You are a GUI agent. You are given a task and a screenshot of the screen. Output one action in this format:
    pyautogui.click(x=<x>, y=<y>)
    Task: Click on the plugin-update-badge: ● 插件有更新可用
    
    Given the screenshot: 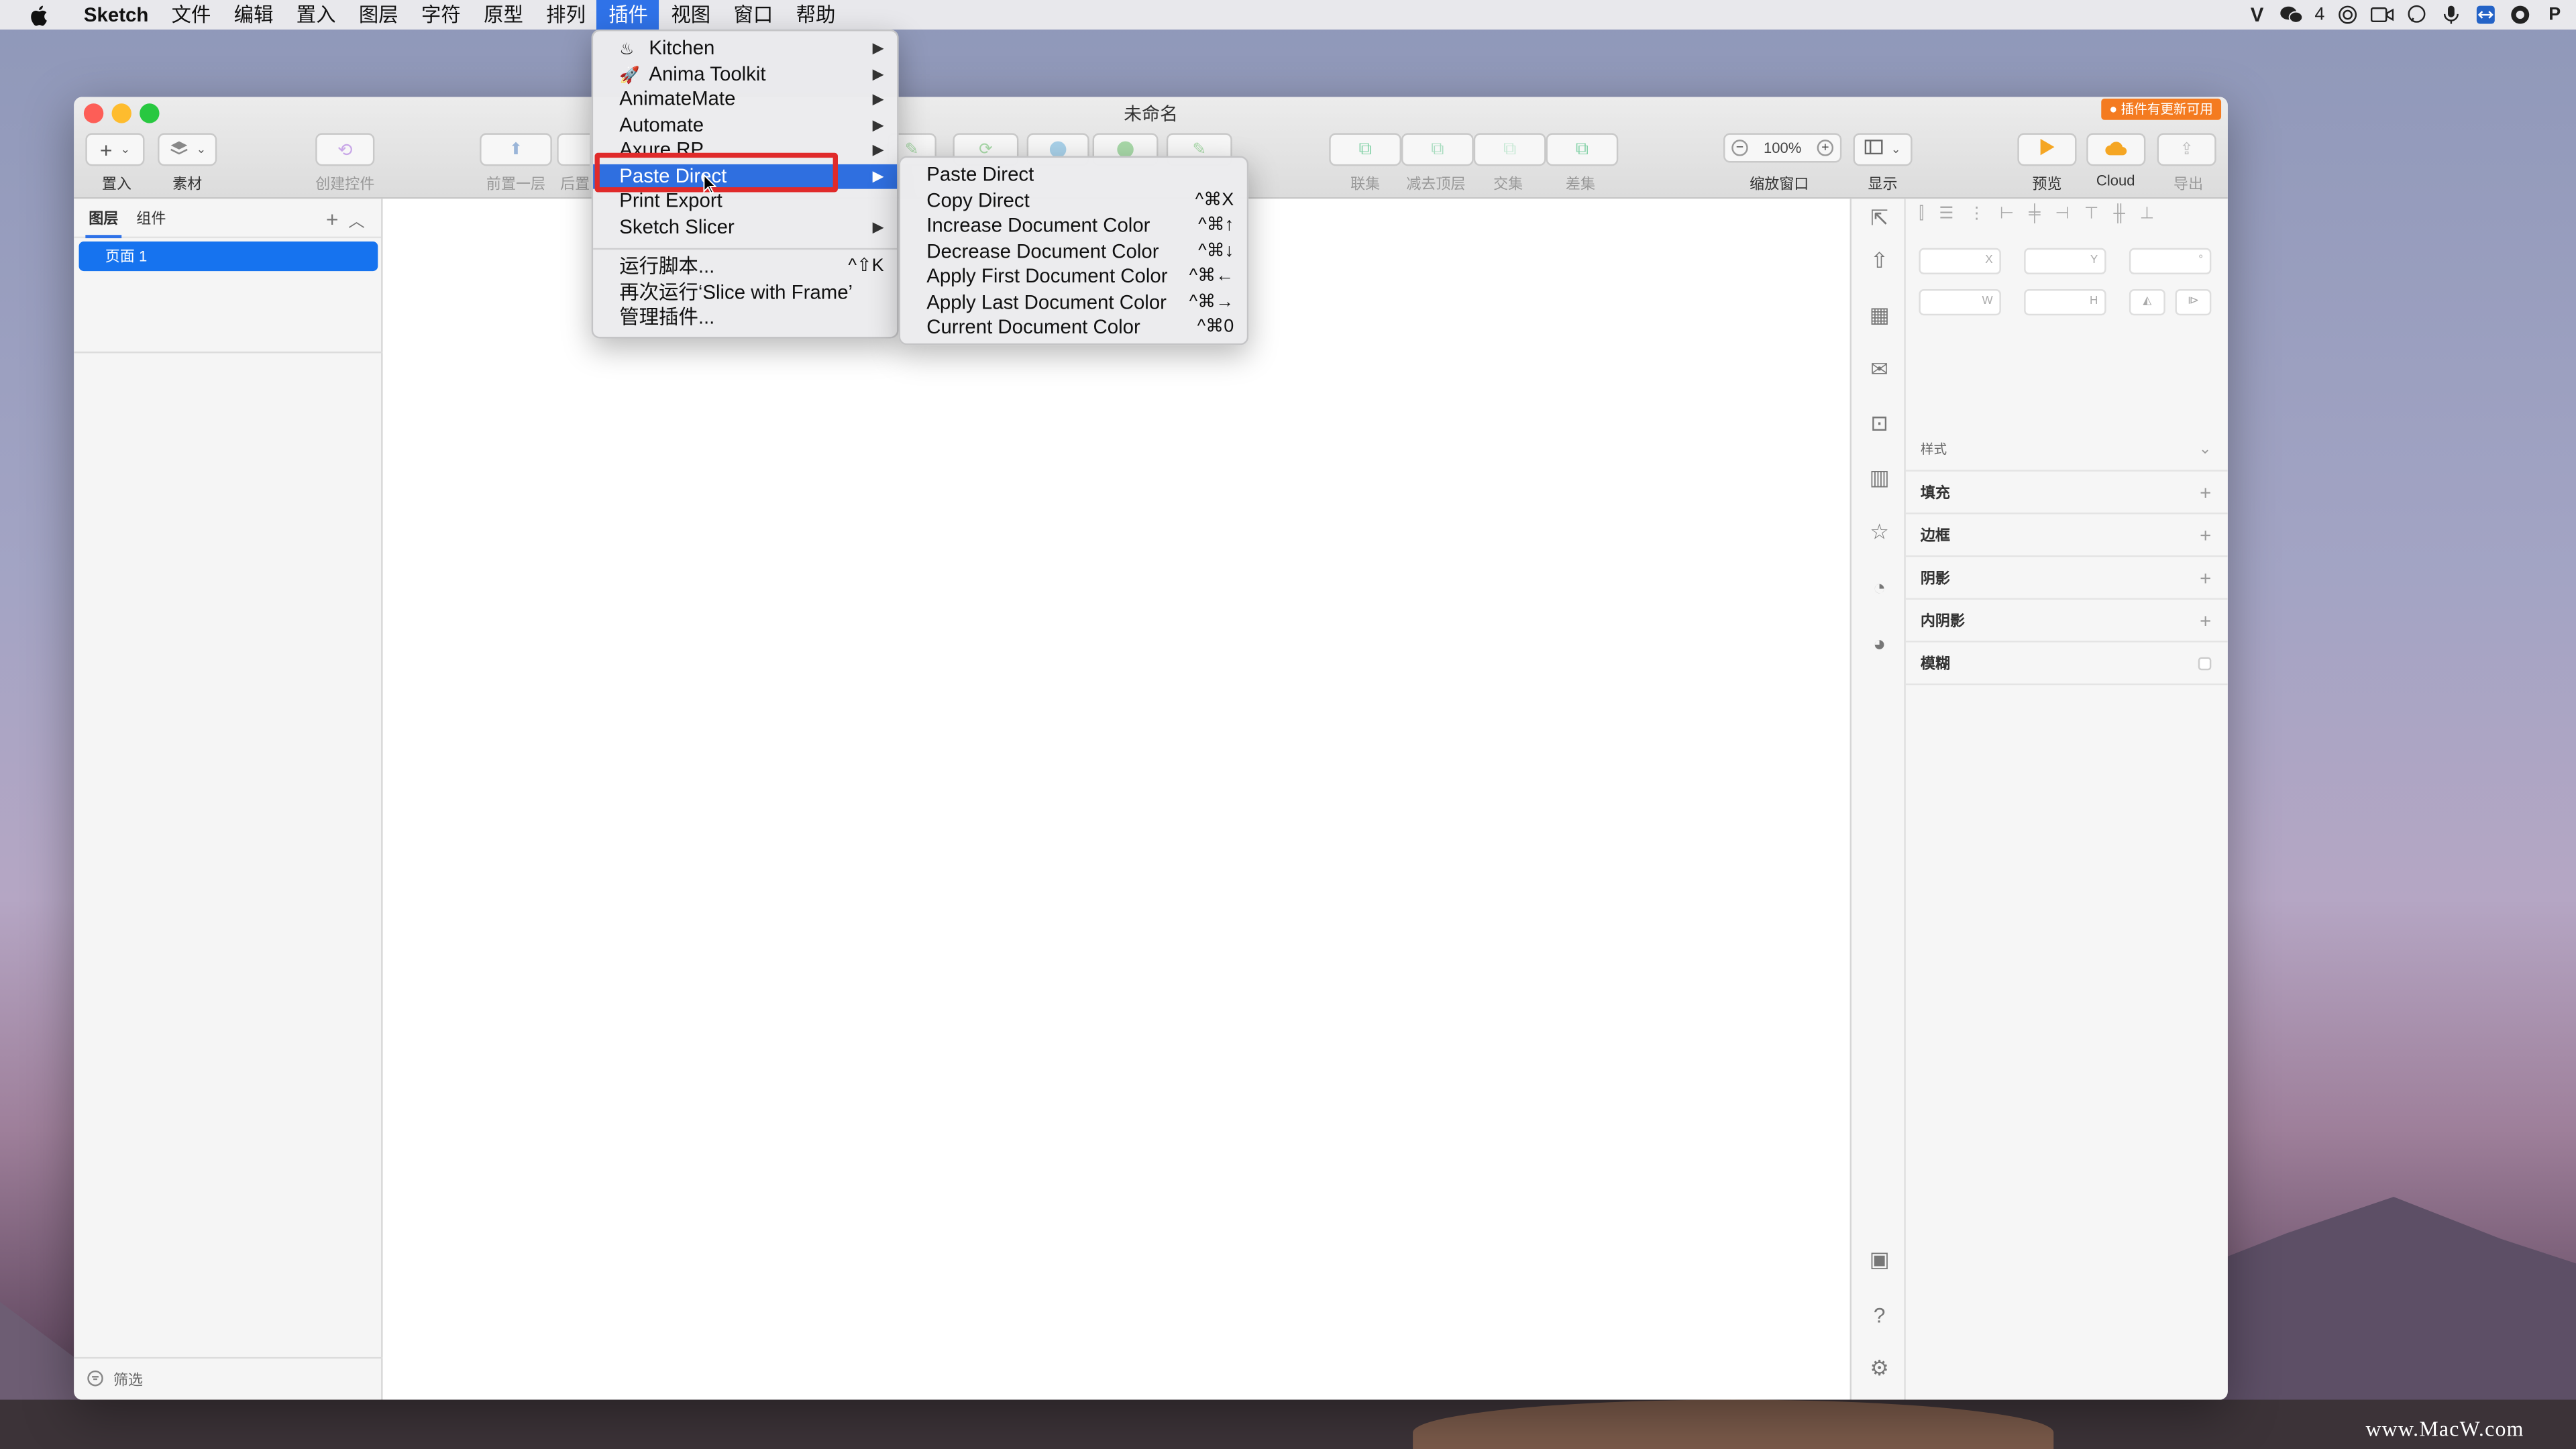 What is the action you would take?
    pyautogui.click(x=2161, y=109)
    